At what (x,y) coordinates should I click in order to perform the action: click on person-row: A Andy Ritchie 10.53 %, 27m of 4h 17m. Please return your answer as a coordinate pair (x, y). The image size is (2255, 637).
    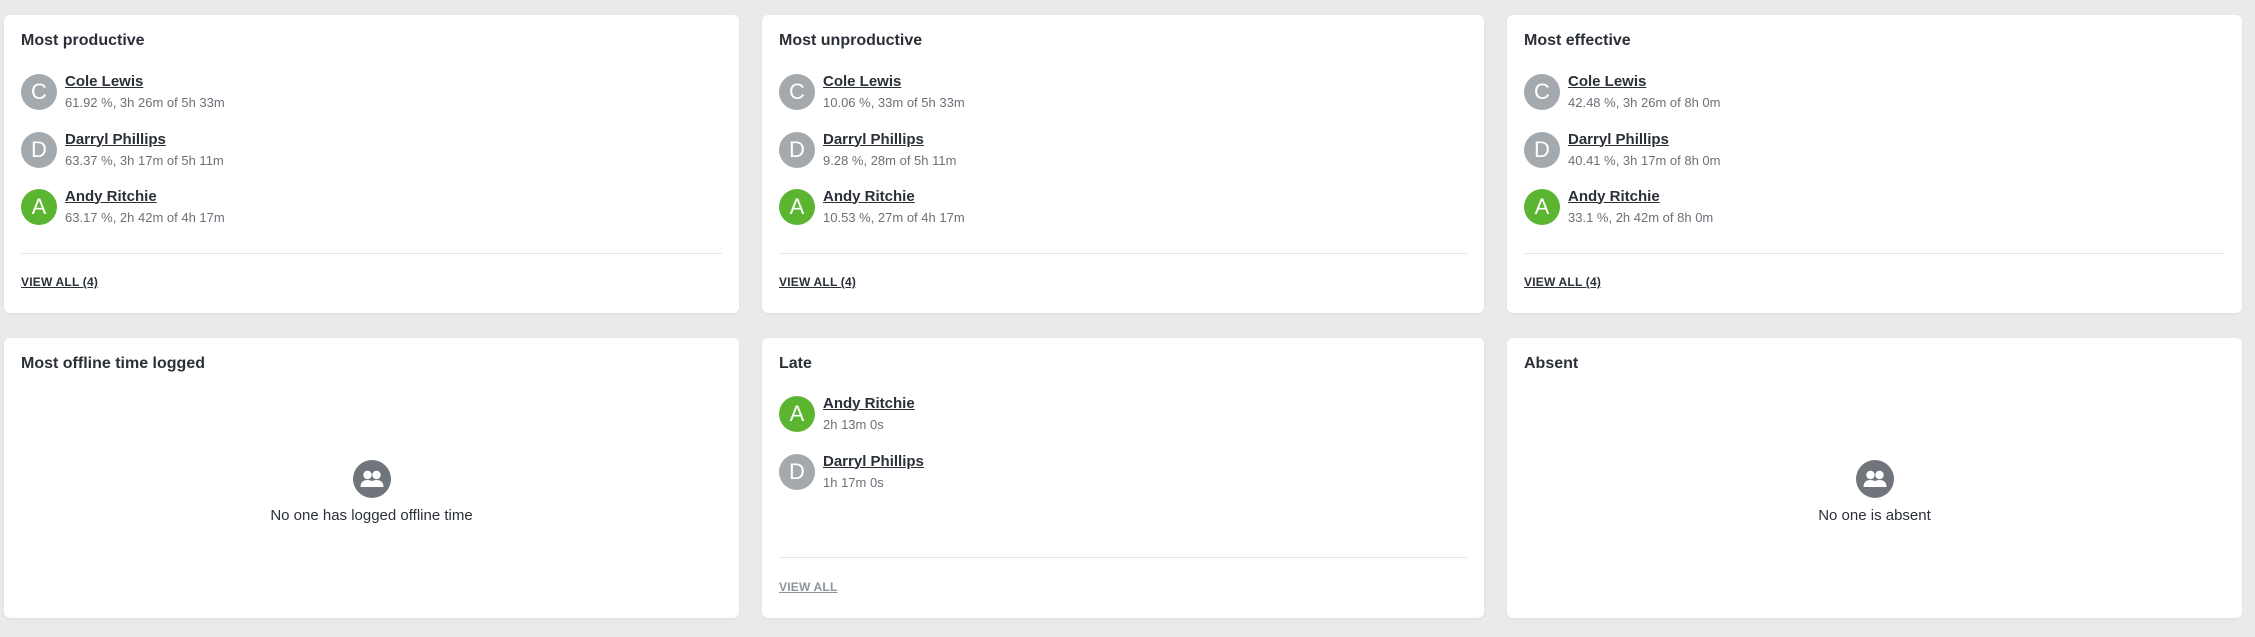
    Looking at the image, I should click on (872, 207).